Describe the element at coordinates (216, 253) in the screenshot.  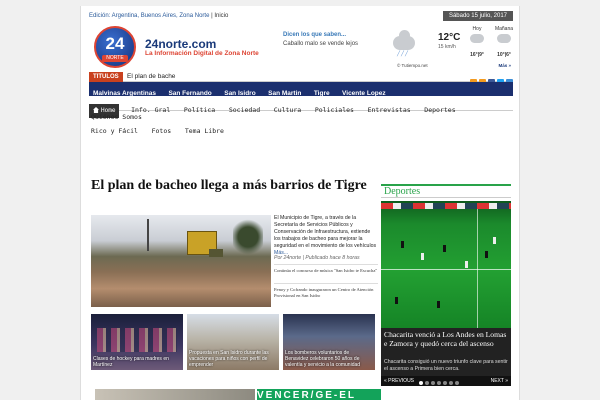
I see `bucket-shape` at that location.